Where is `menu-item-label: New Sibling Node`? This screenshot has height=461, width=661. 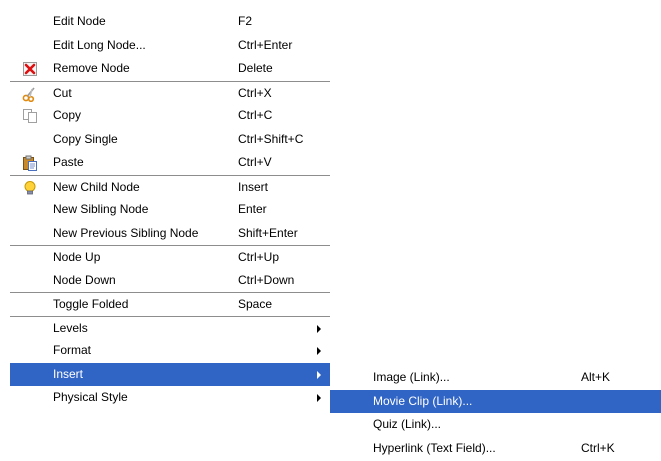
menu-item-label: New Sibling Node is located at coordinates (101, 209).